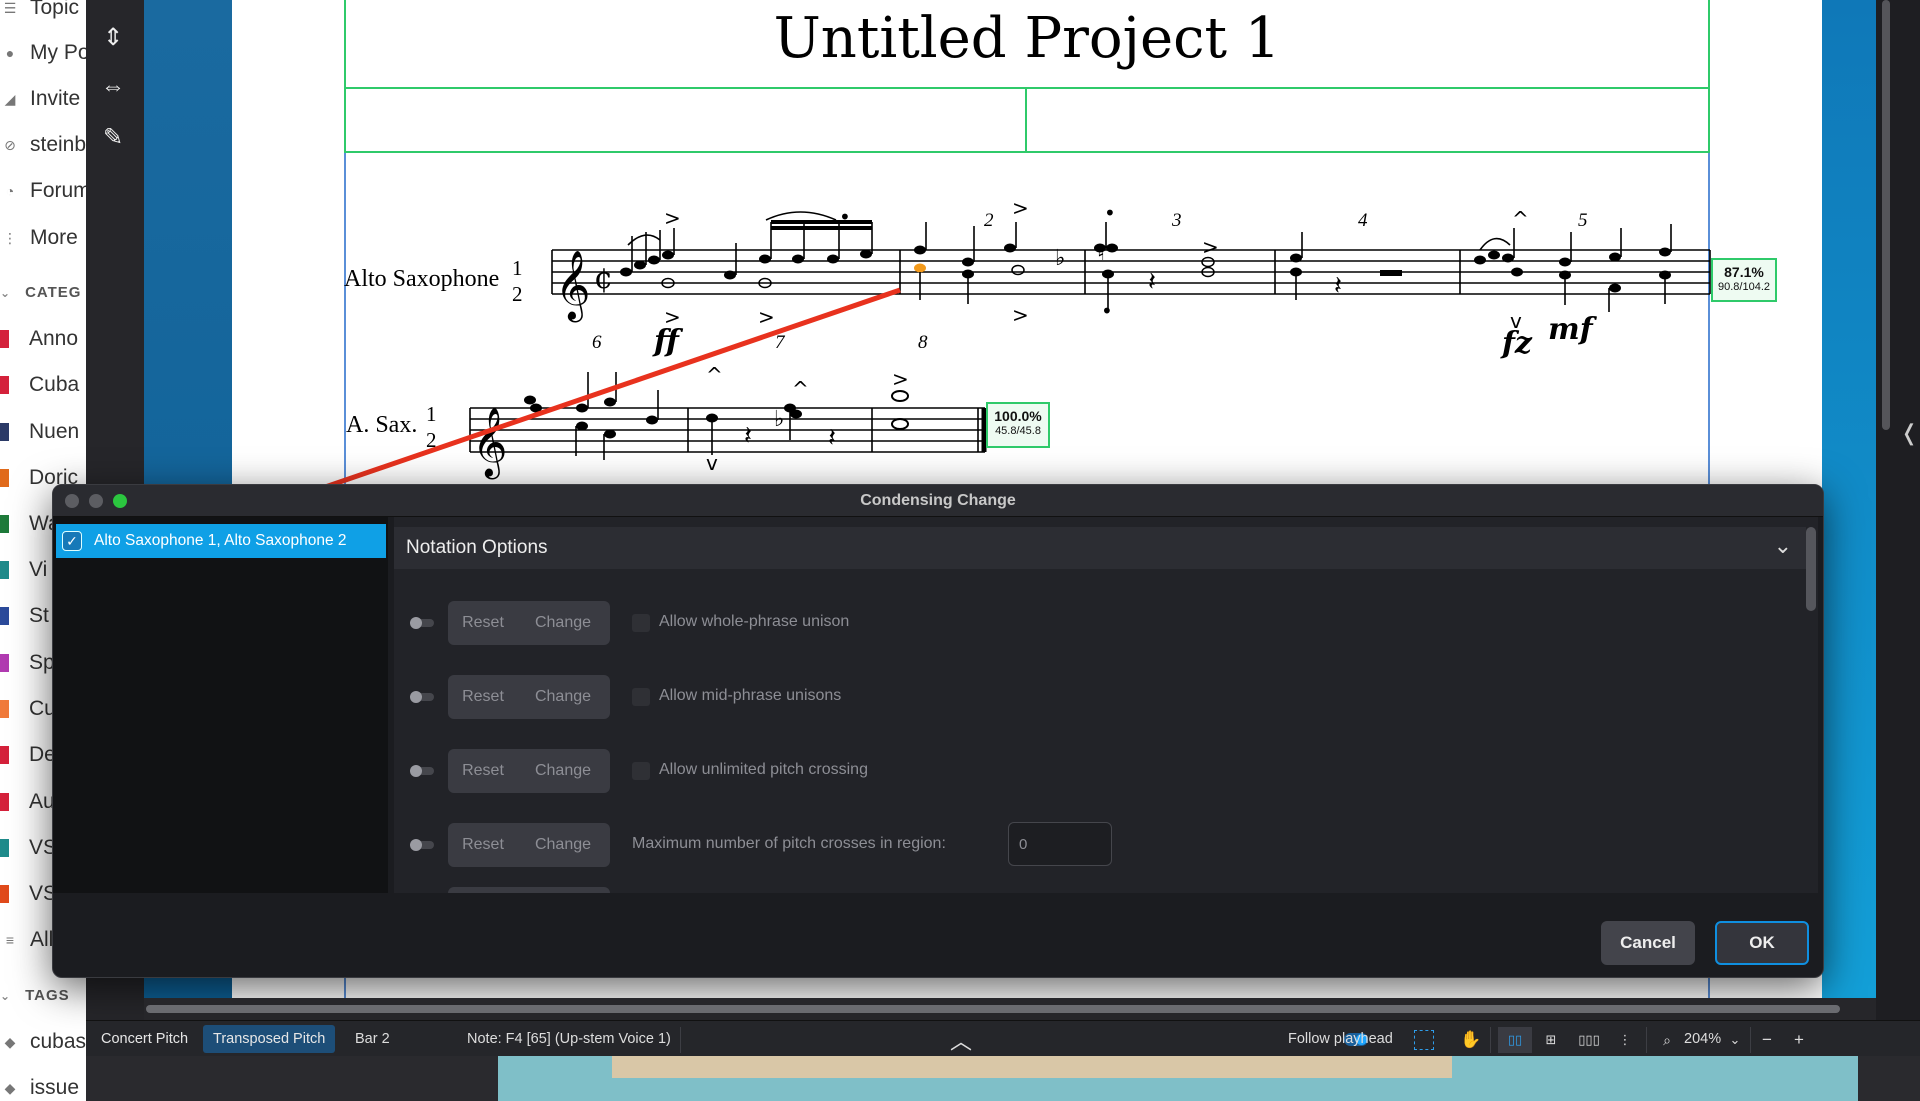 The image size is (1920, 1101). What do you see at coordinates (1424, 1040) in the screenshot?
I see `selection-tool-icon` at bounding box center [1424, 1040].